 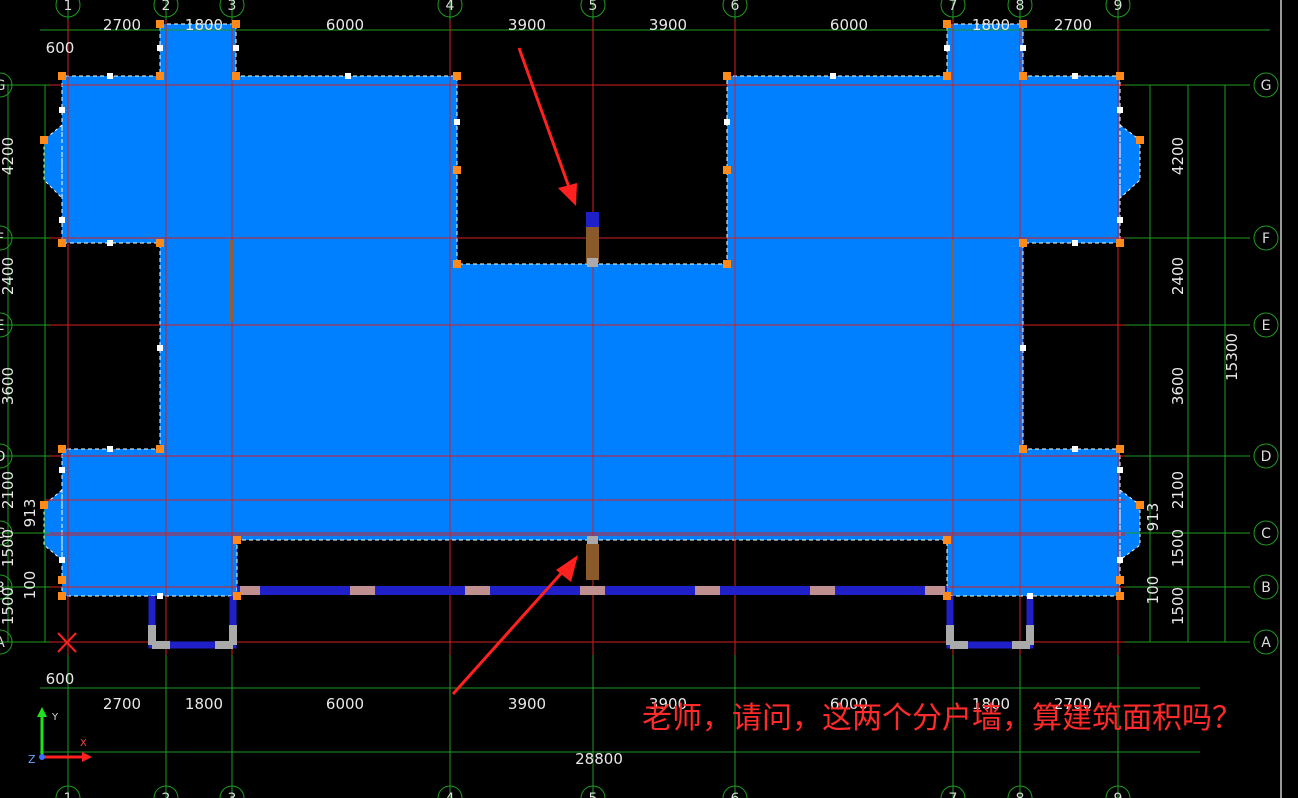 I want to click on axis-label-G-right: G, so click(x=1266, y=86).